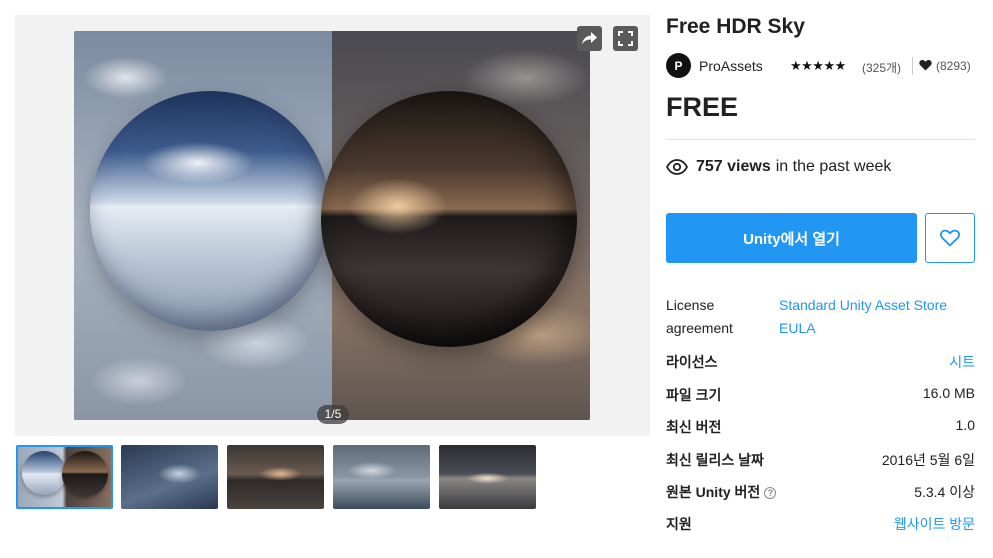 This screenshot has width=993, height=558. What do you see at coordinates (791, 238) in the screenshot?
I see `open-in-unity-button: Unity에서 열기` at bounding box center [791, 238].